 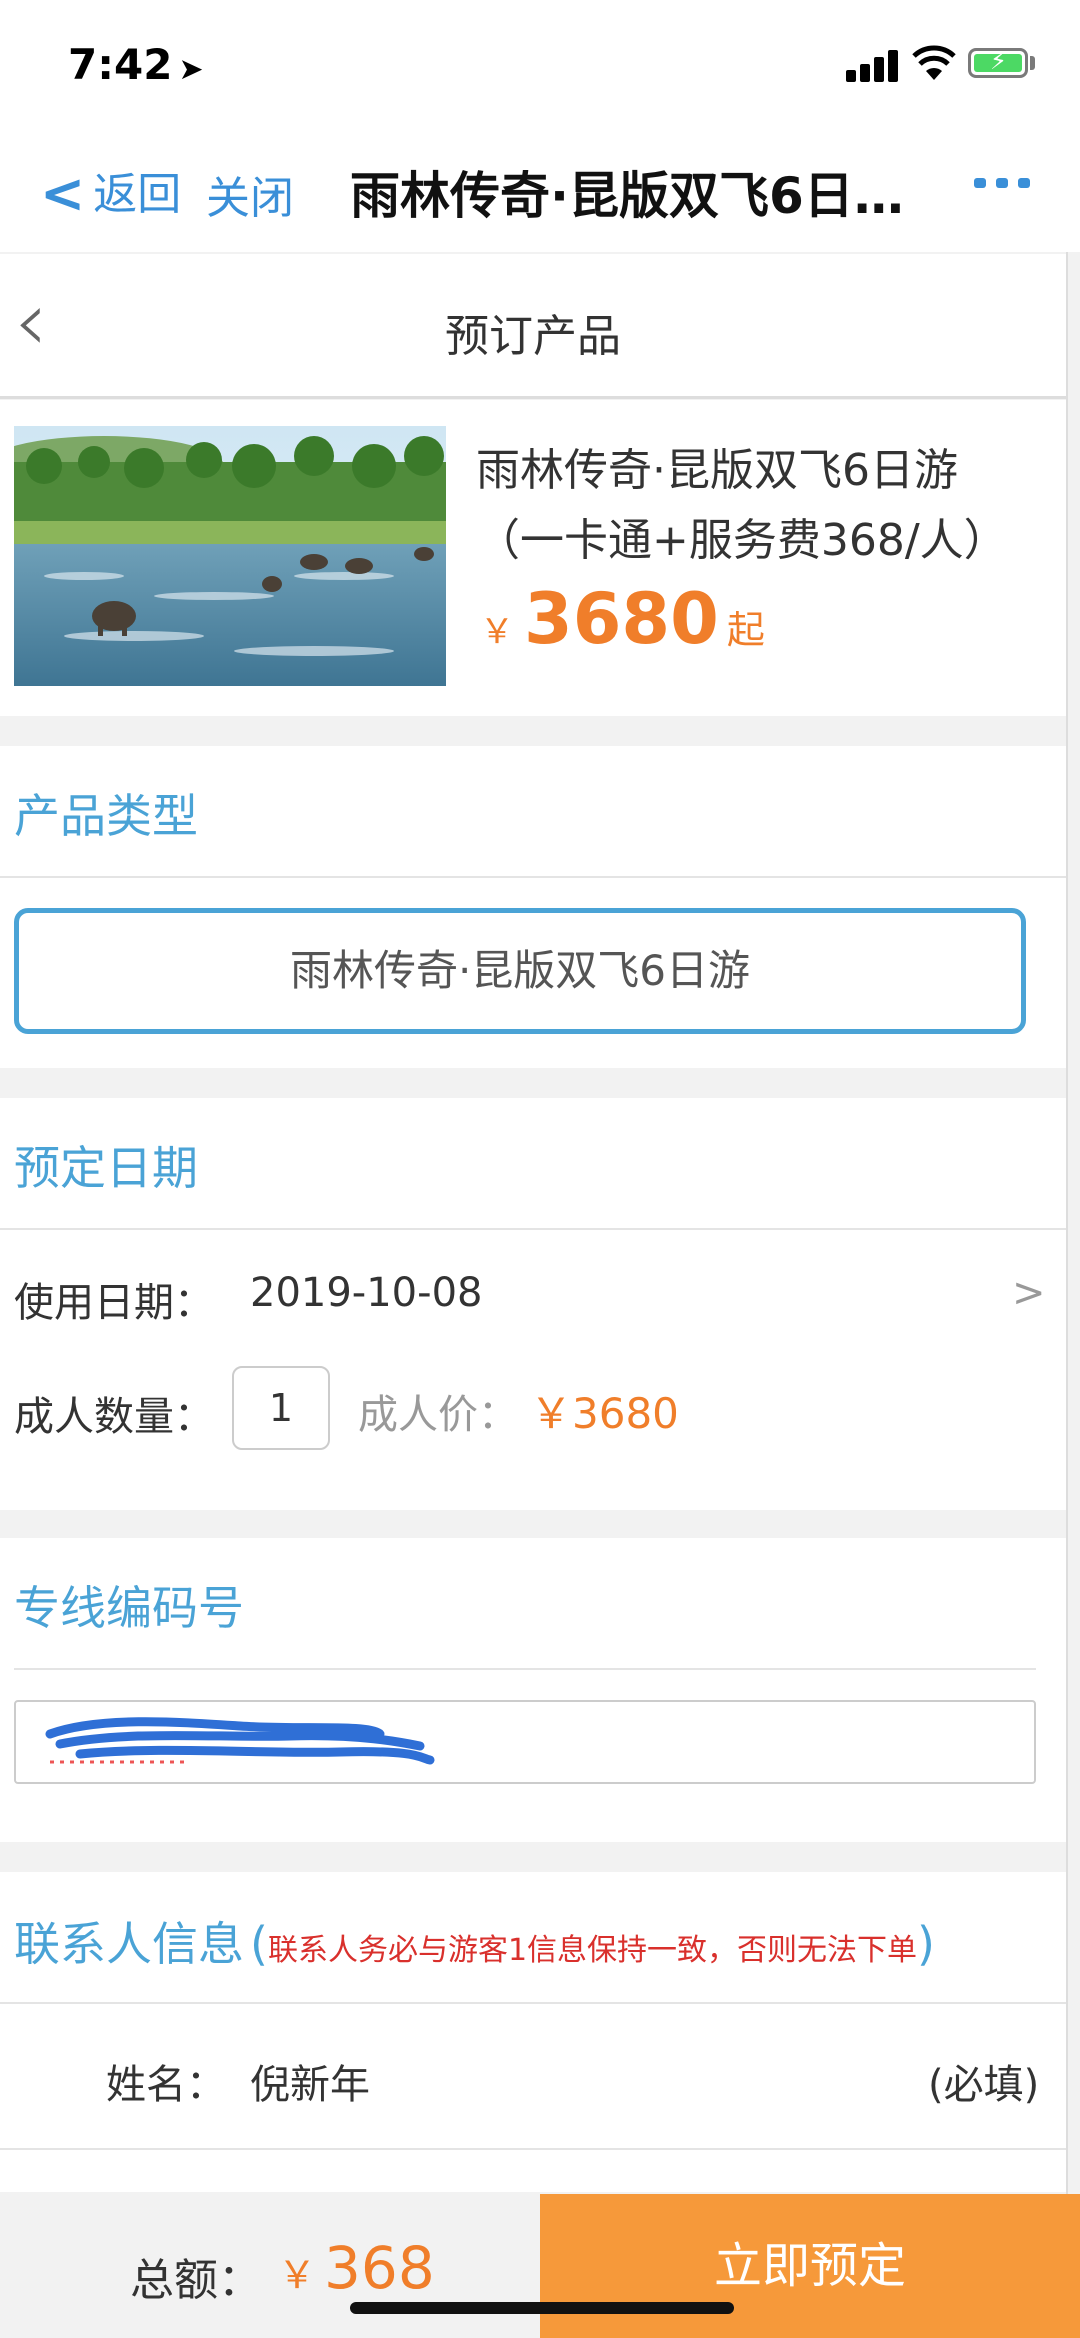 I want to click on back-button: < 返回, so click(x=110, y=191).